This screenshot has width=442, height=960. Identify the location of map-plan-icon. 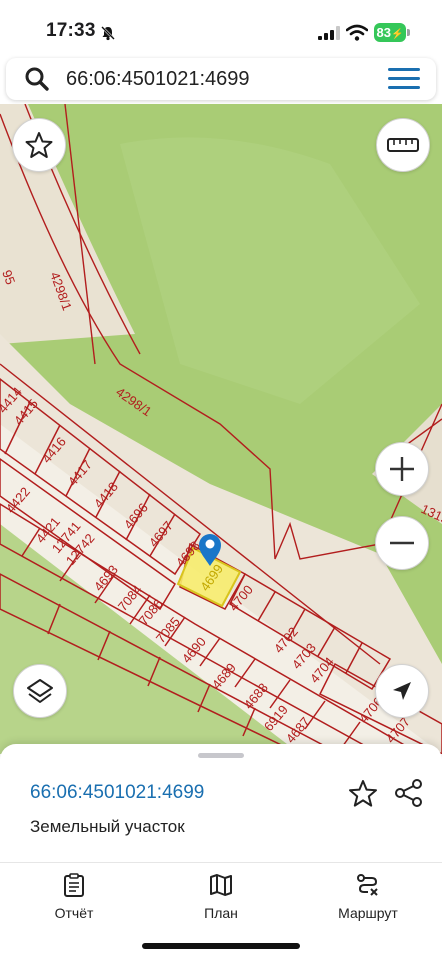
(221, 885).